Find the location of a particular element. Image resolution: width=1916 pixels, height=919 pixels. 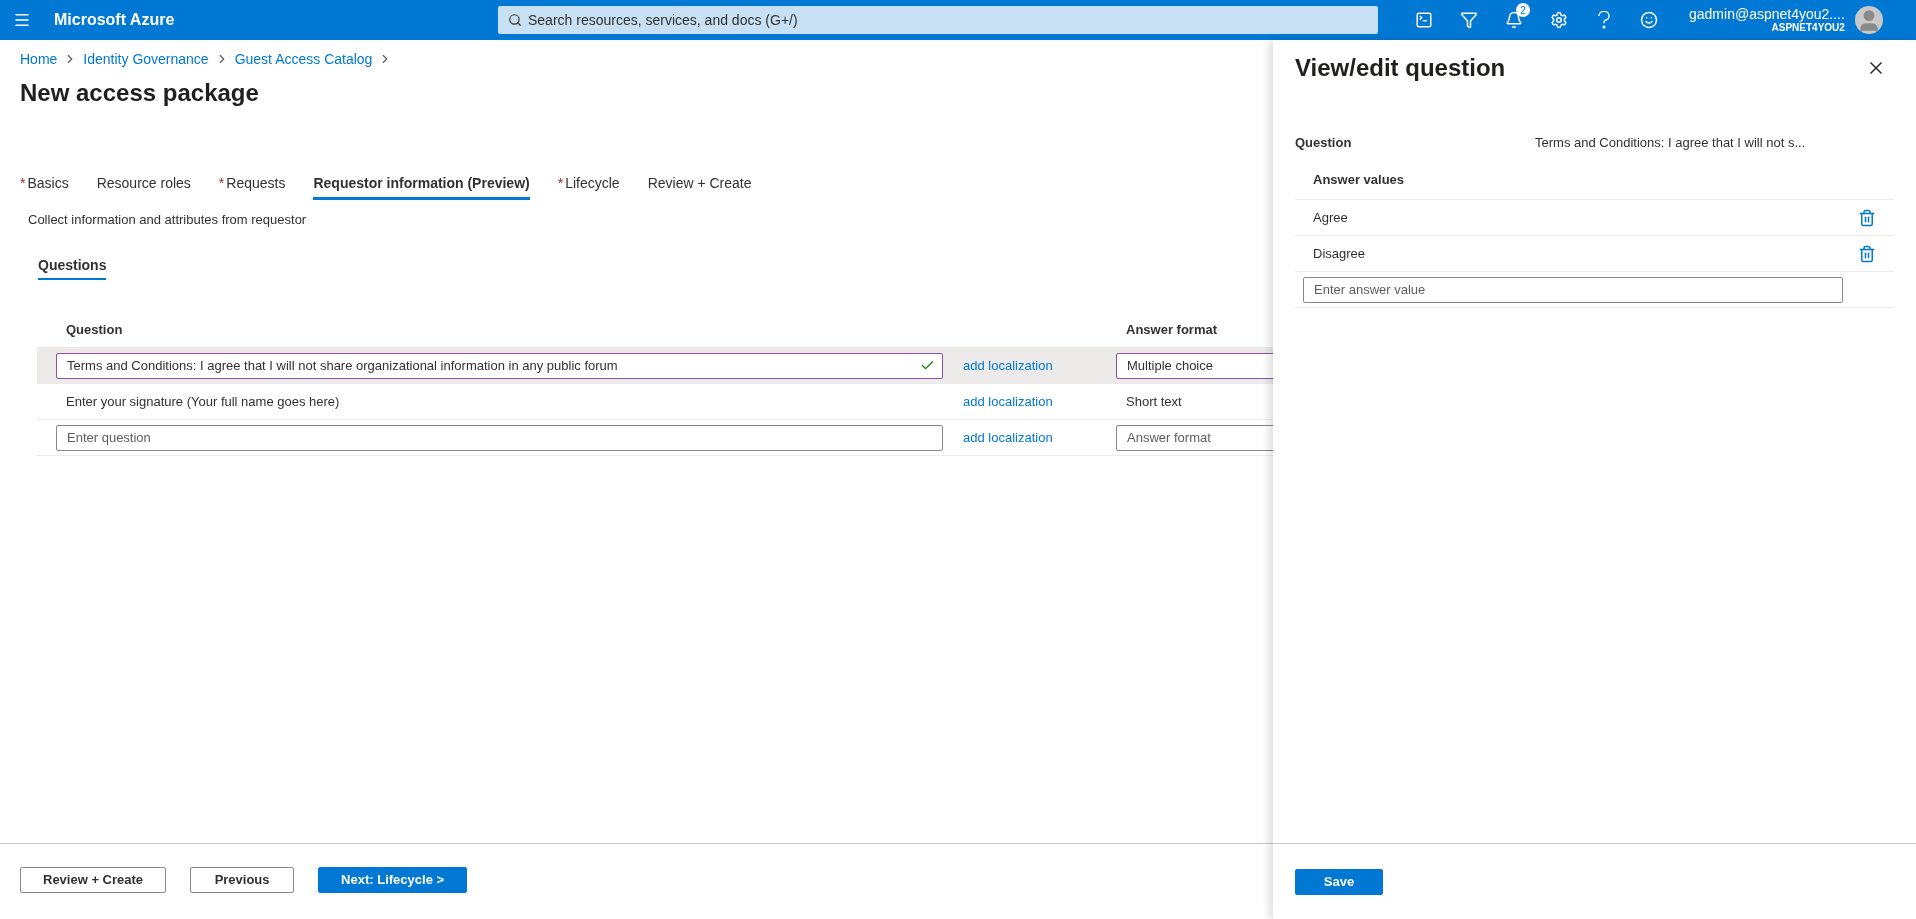

tab: Resource roles is located at coordinates (143, 187).